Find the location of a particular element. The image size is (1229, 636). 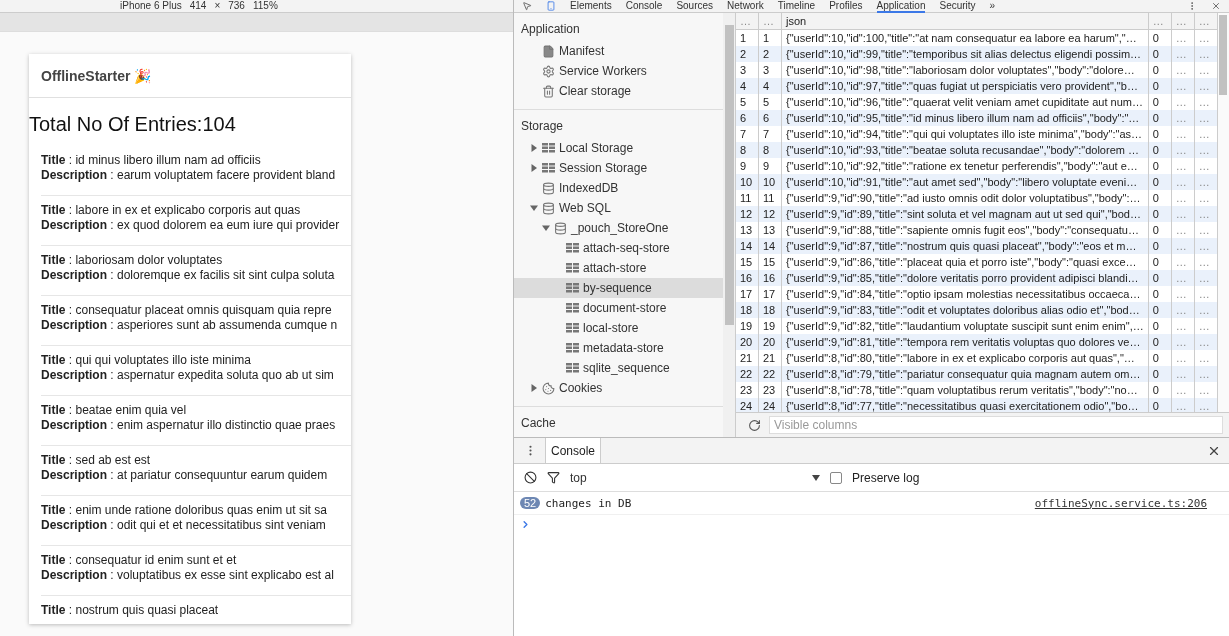

device-name: iPhone 6 Plus is located at coordinates (151, 6).